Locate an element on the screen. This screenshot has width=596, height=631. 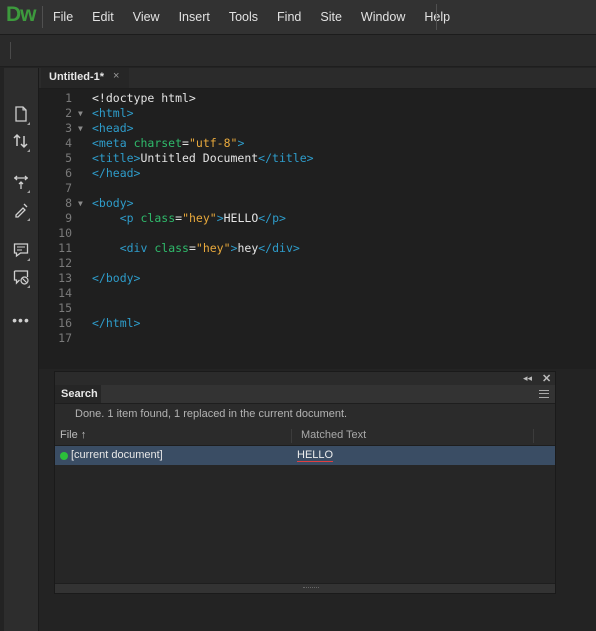
line-number: 11 is located at coordinates (65, 248).